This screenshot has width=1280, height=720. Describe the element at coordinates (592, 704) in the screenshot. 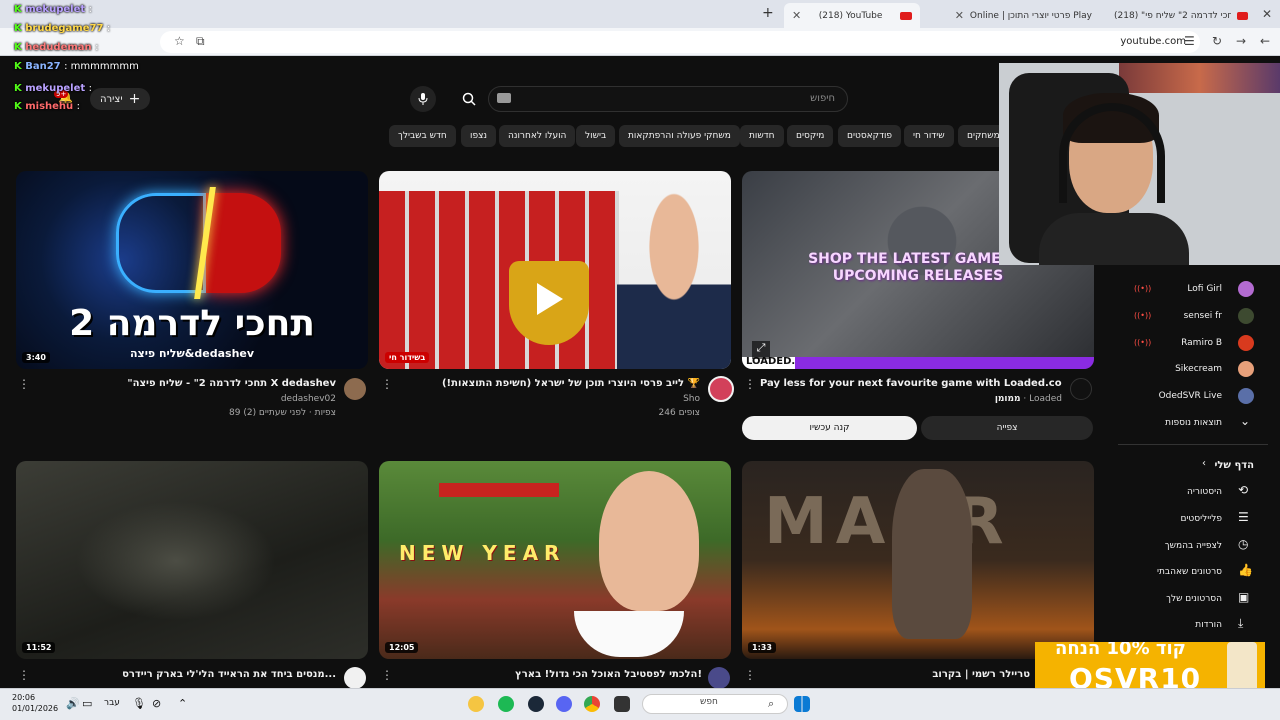

I see `chrome-icon` at that location.